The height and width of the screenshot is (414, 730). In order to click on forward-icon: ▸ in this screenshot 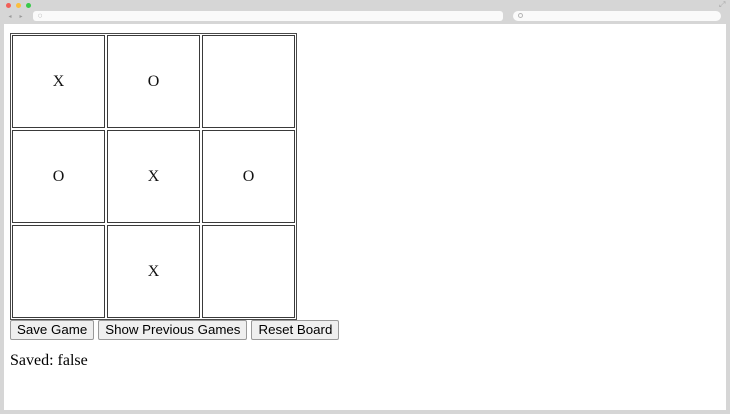, I will do `click(21, 16)`.